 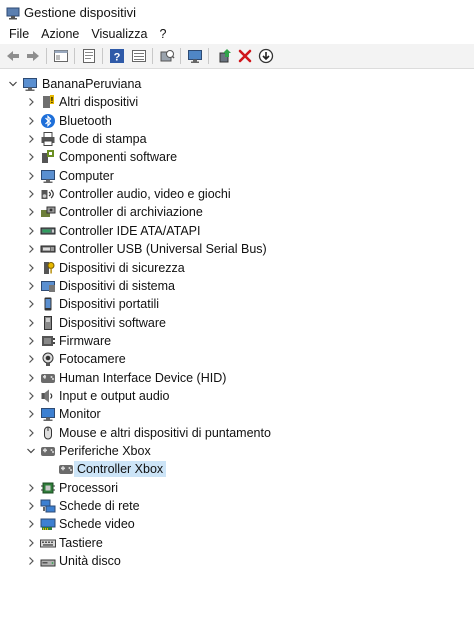 I want to click on tree-item-label: Human Interface Device (HID), so click(x=143, y=377).